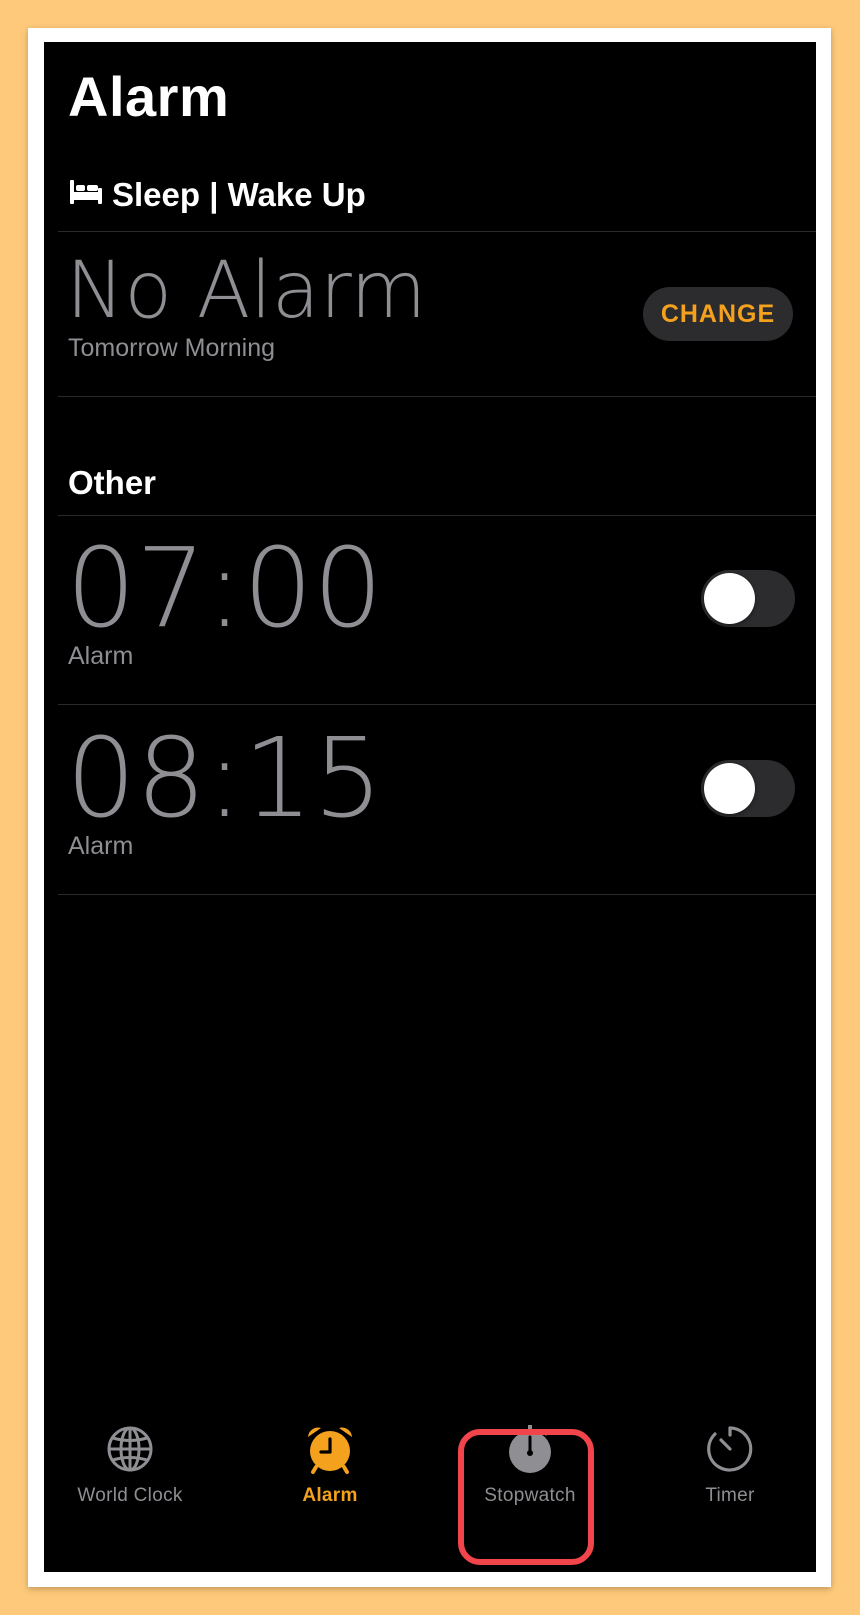  I want to click on tab-timer: Timer, so click(723, 1467).